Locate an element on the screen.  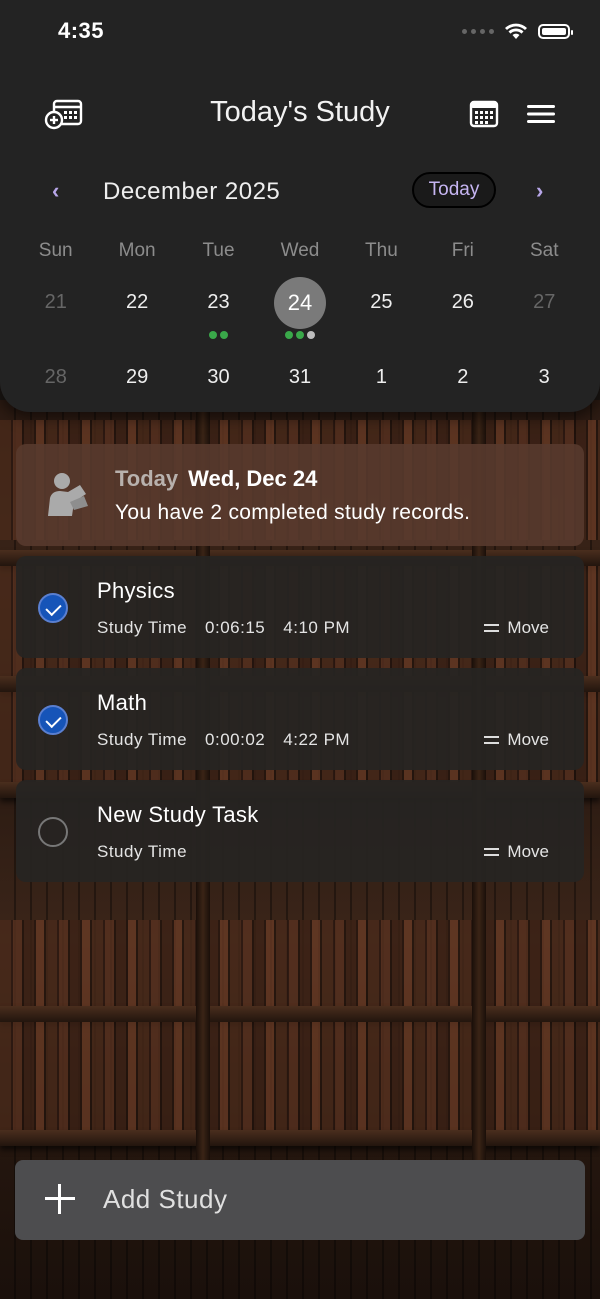
task-card: New Study Task Study Time Move is located at coordinates (300, 831).